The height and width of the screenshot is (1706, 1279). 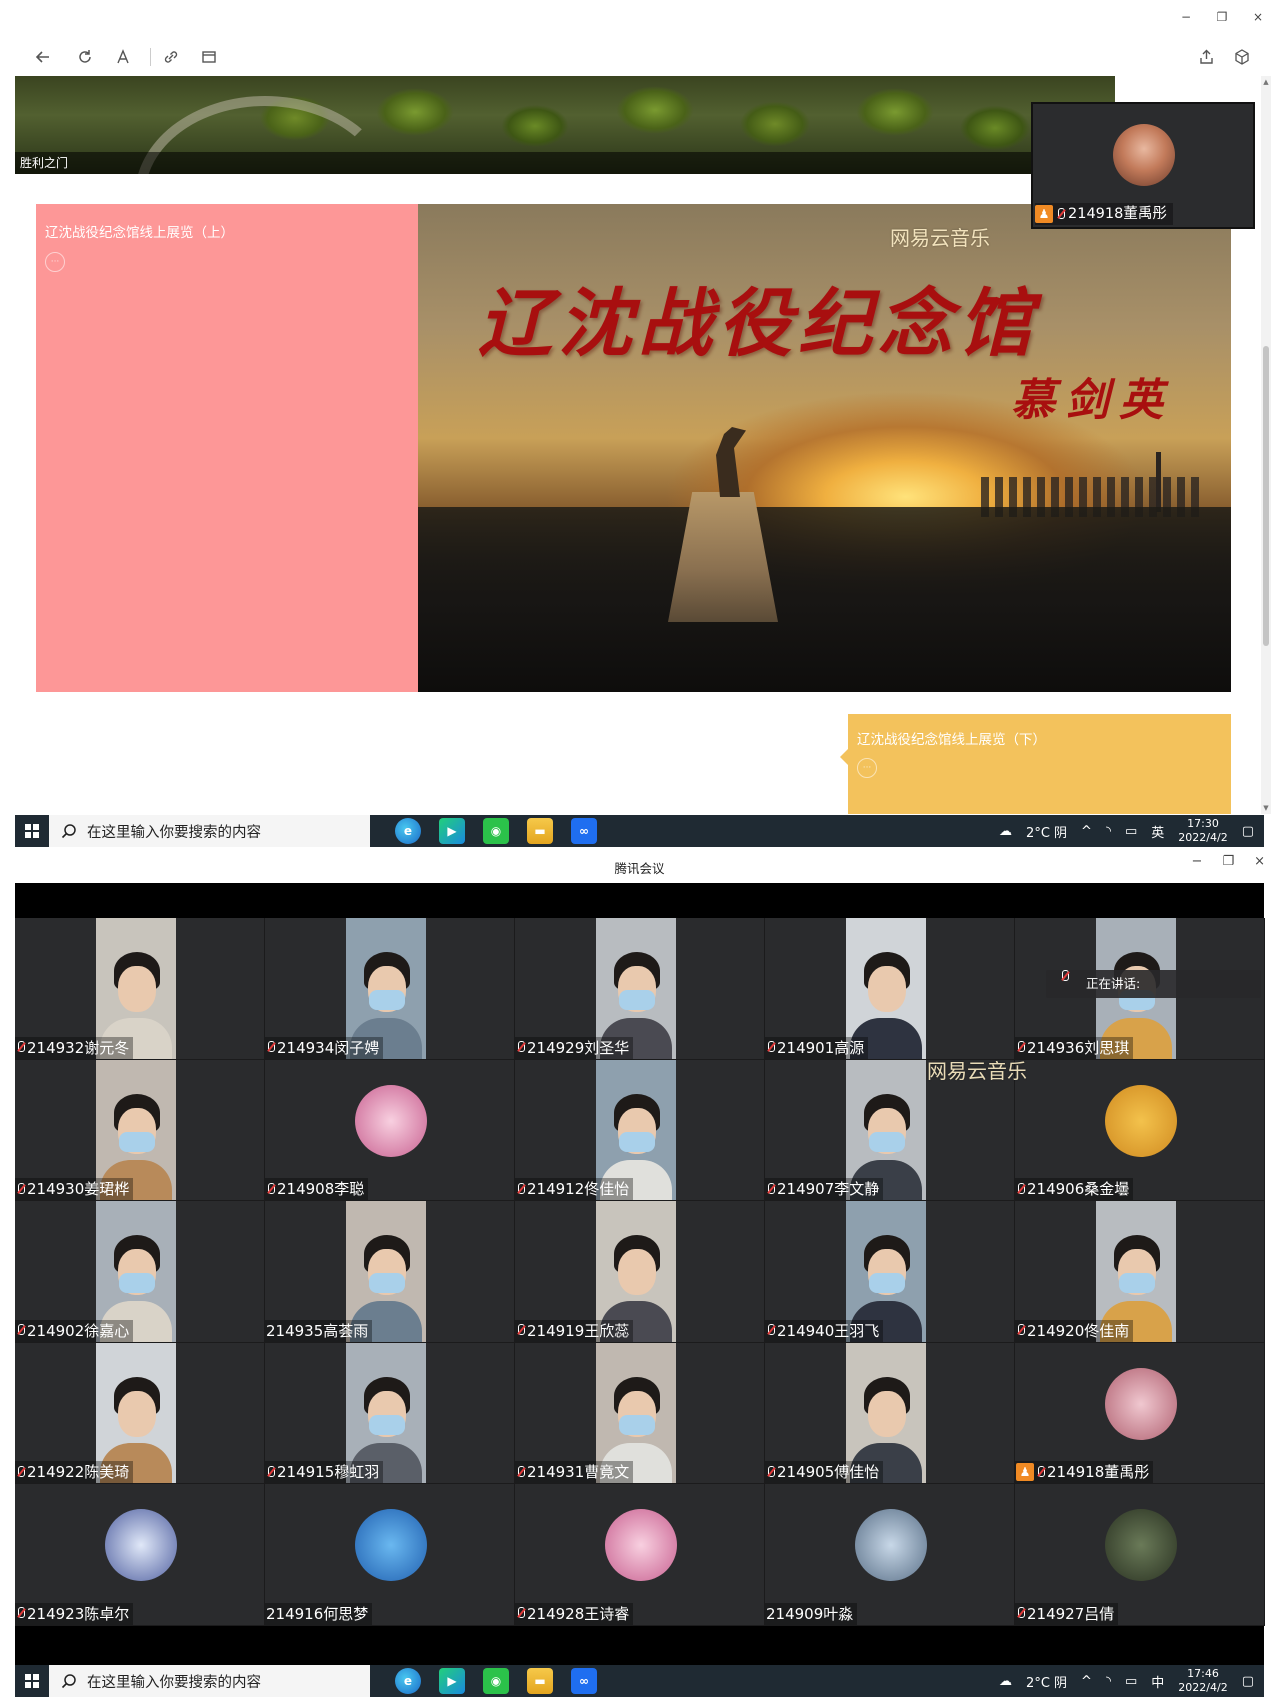 What do you see at coordinates (824, 1189) in the screenshot?
I see `participant-name-bar: 214907李文静` at bounding box center [824, 1189].